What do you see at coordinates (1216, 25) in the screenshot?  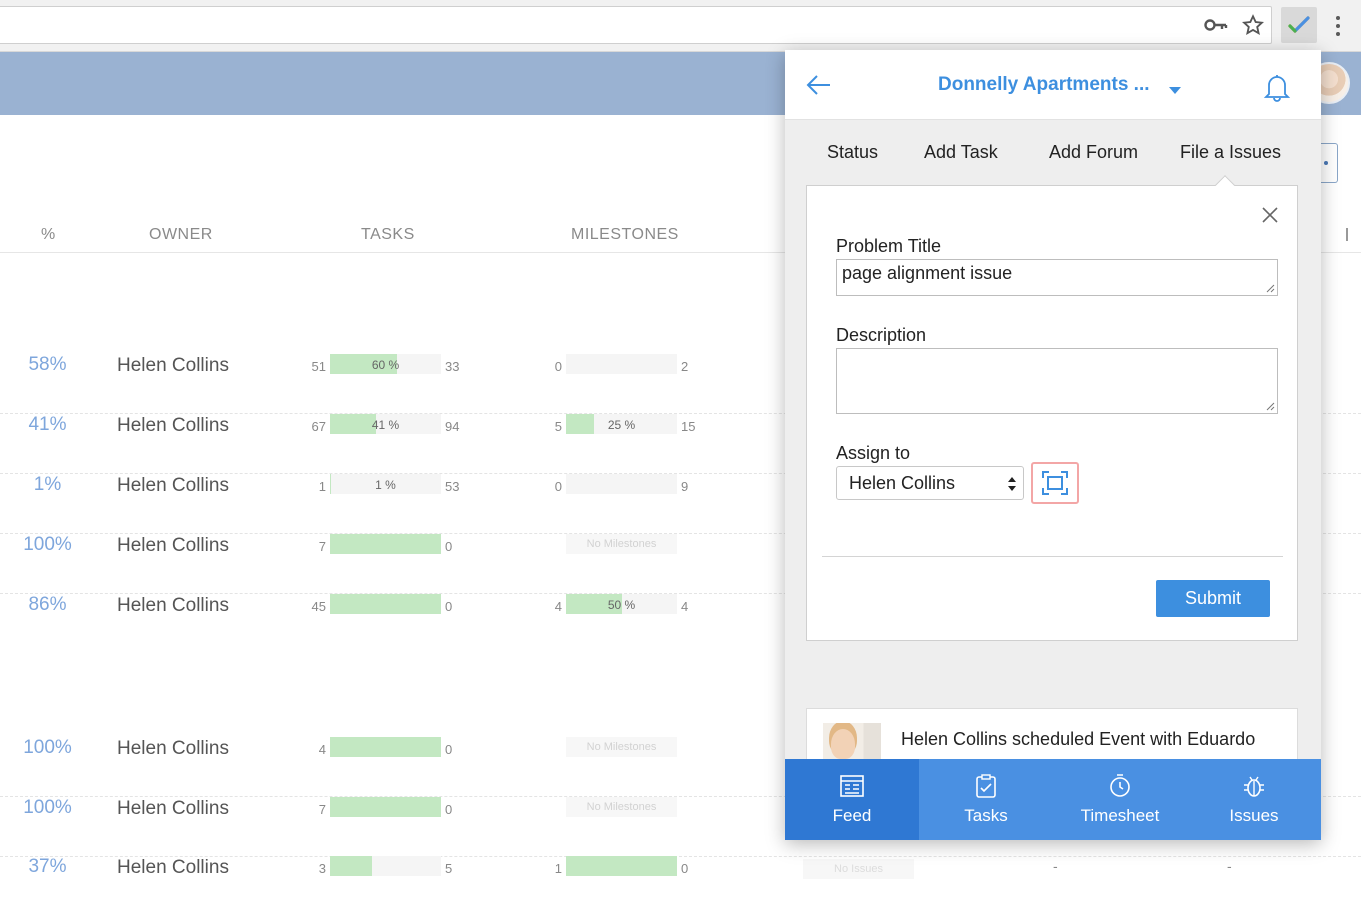 I see `key-icon` at bounding box center [1216, 25].